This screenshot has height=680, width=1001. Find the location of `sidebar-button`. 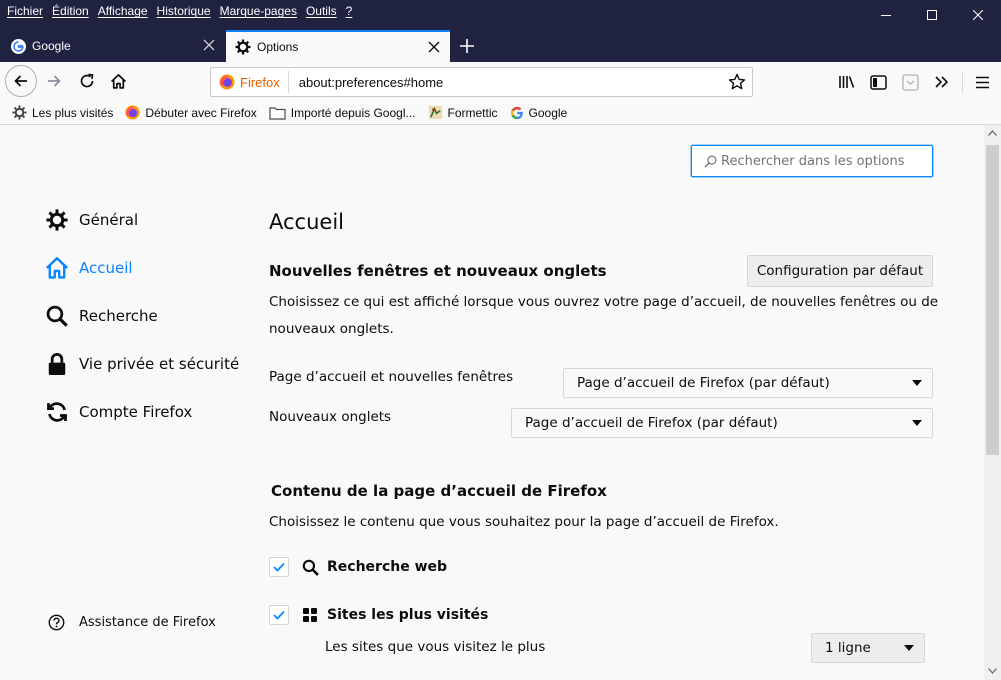

sidebar-button is located at coordinates (878, 82).